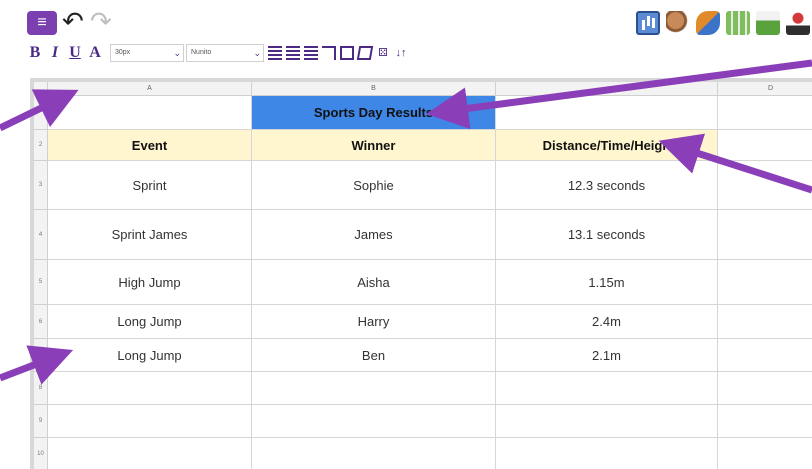 The width and height of the screenshot is (812, 469). Describe the element at coordinates (401, 53) in the screenshot. I see `sort-icon: ↓↑` at that location.